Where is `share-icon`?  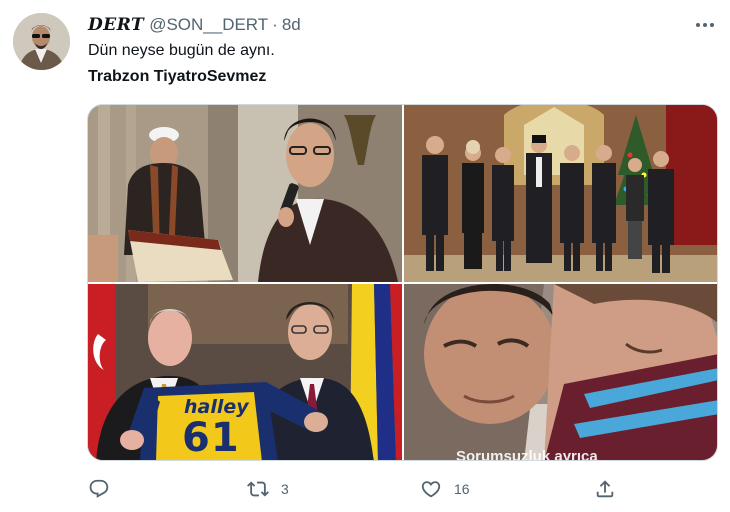 share-icon is located at coordinates (605, 489).